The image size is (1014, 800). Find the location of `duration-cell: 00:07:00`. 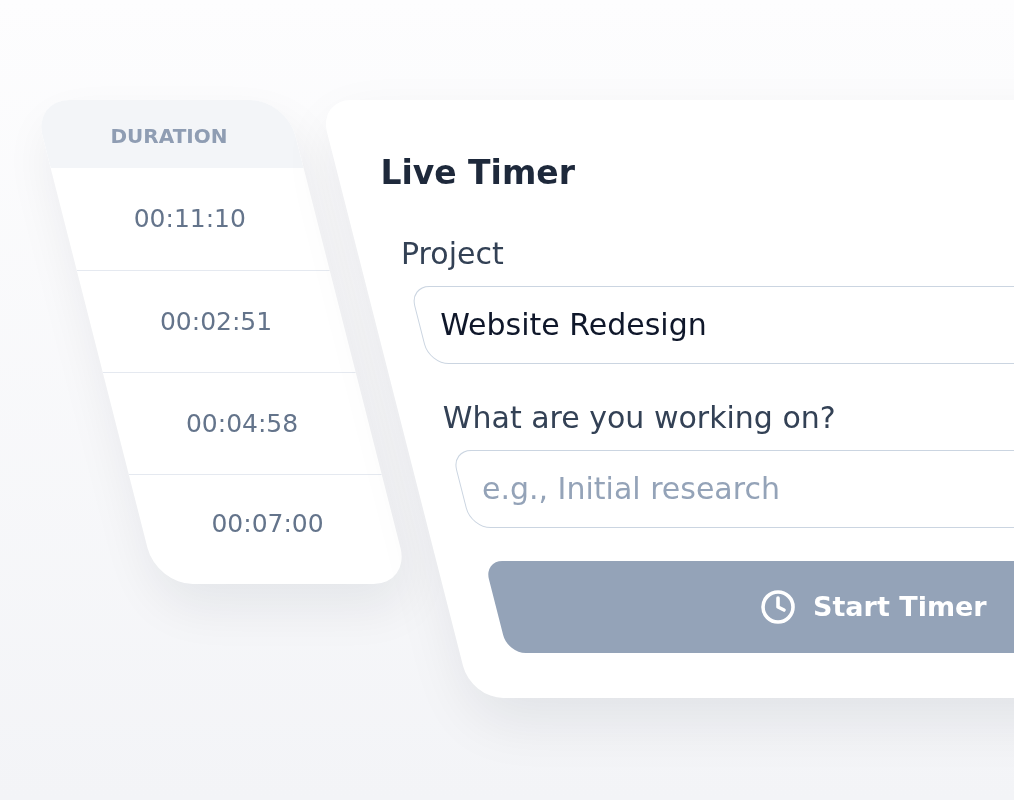

duration-cell: 00:07:00 is located at coordinates (268, 524).